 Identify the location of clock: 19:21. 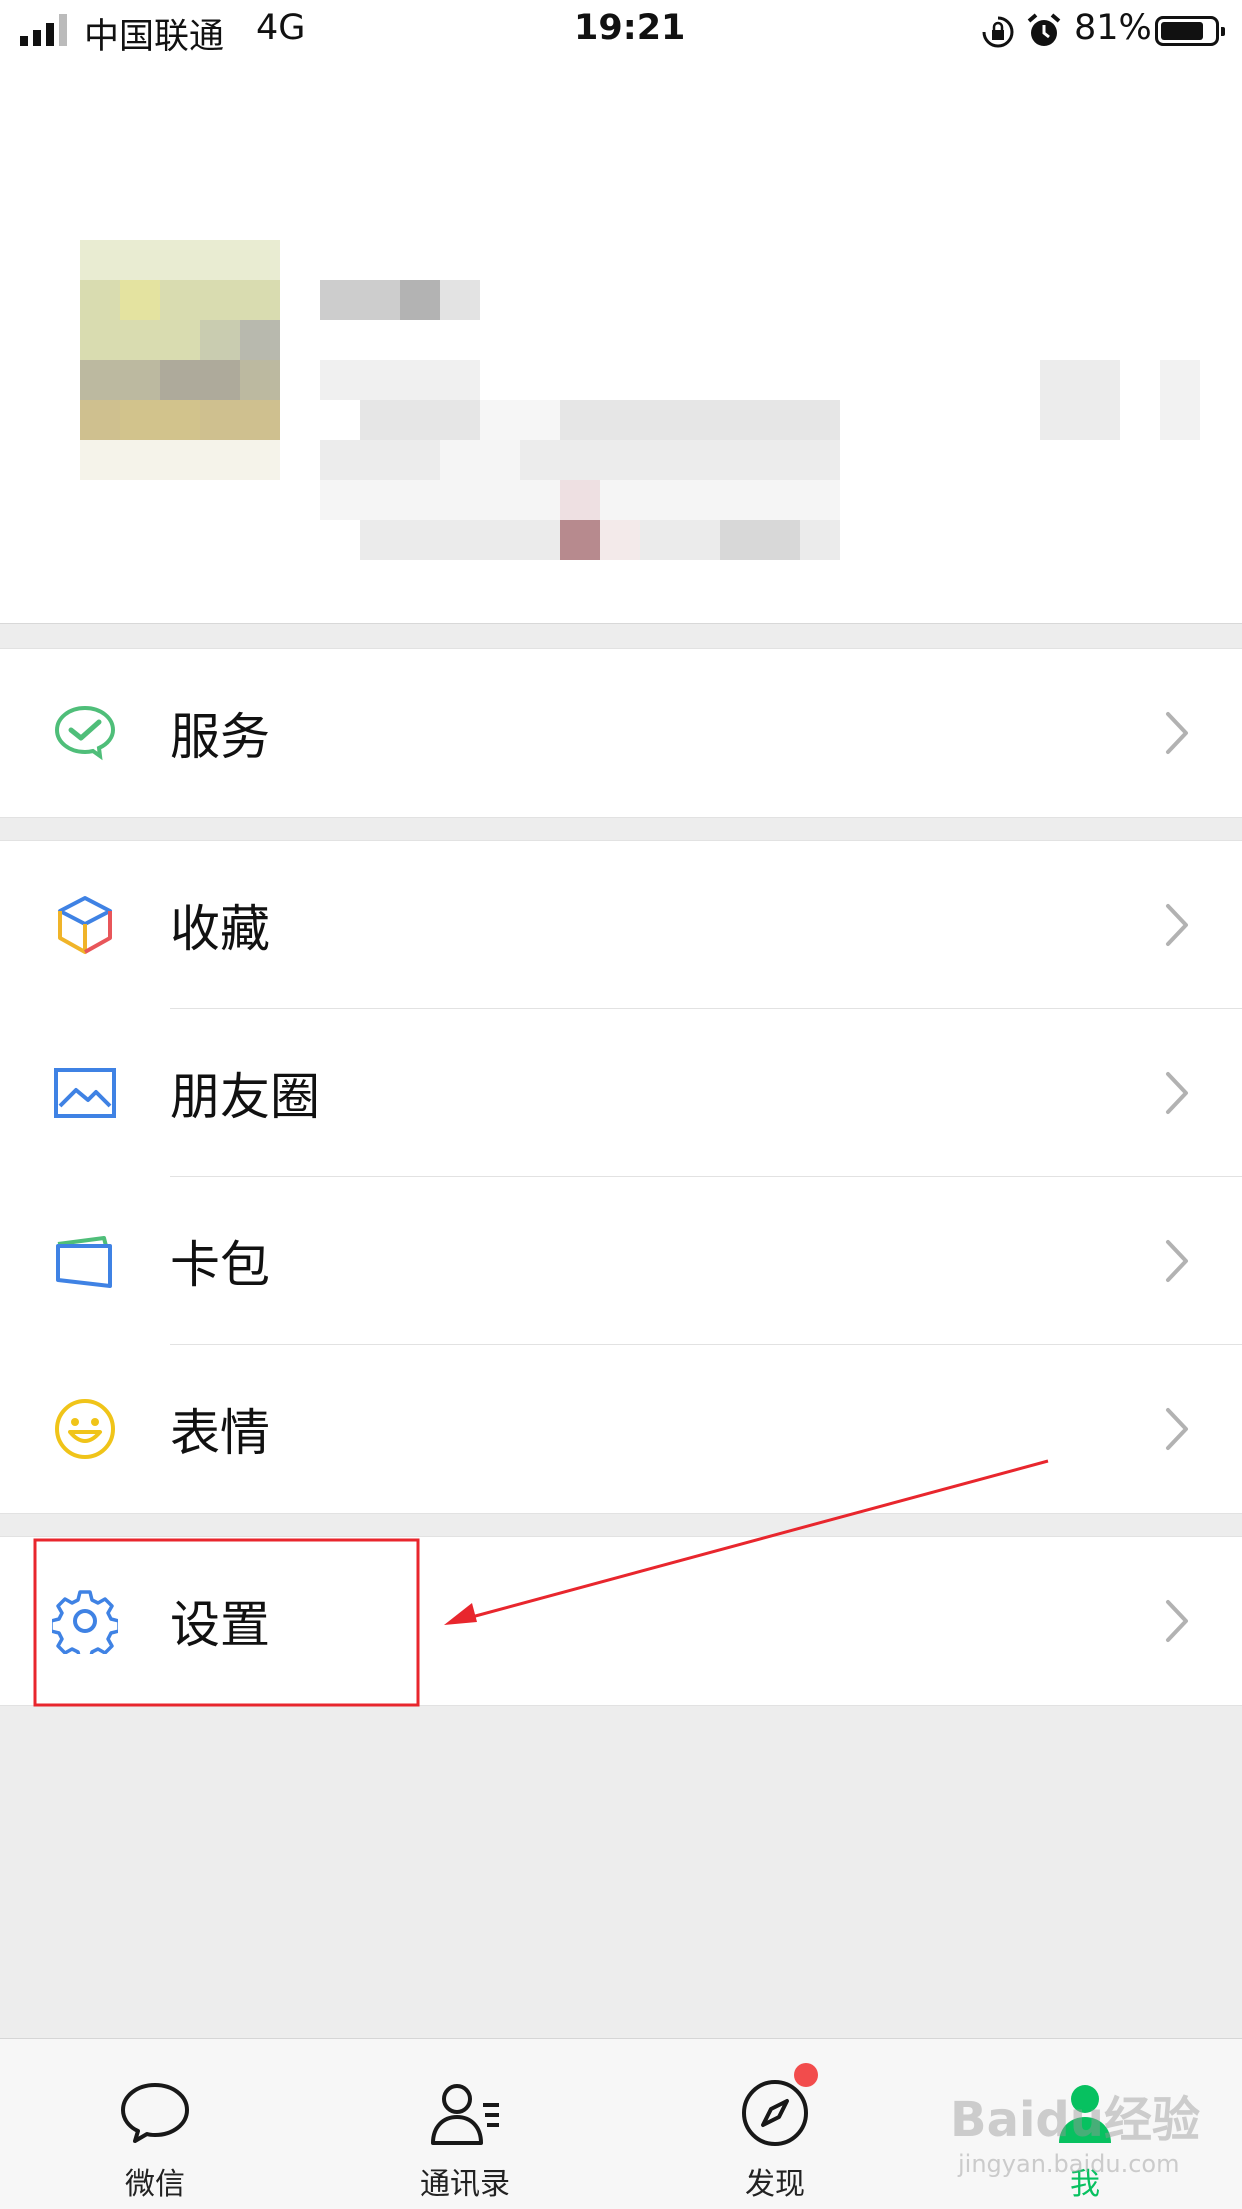
(630, 28).